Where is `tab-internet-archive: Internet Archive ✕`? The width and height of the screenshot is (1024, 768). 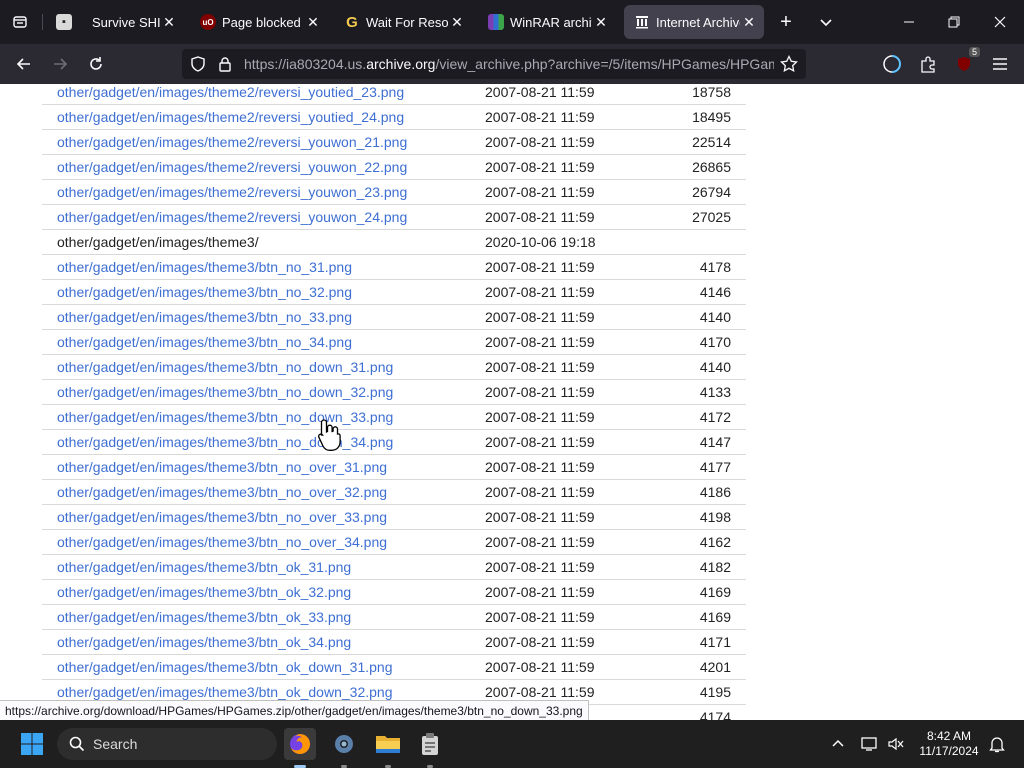
tab-internet-archive: Internet Archive ✕ is located at coordinates (694, 22).